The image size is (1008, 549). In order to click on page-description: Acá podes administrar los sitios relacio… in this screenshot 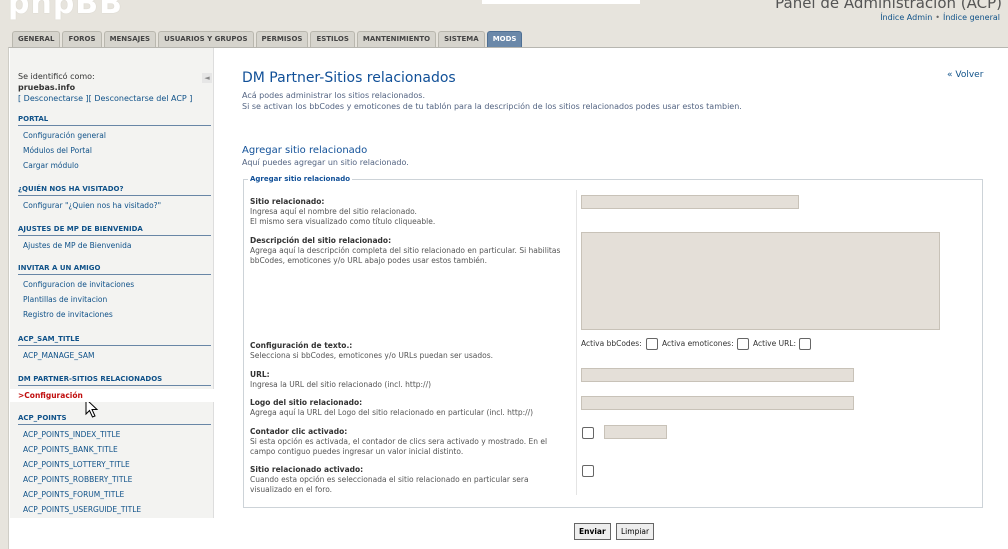, I will do `click(492, 101)`.